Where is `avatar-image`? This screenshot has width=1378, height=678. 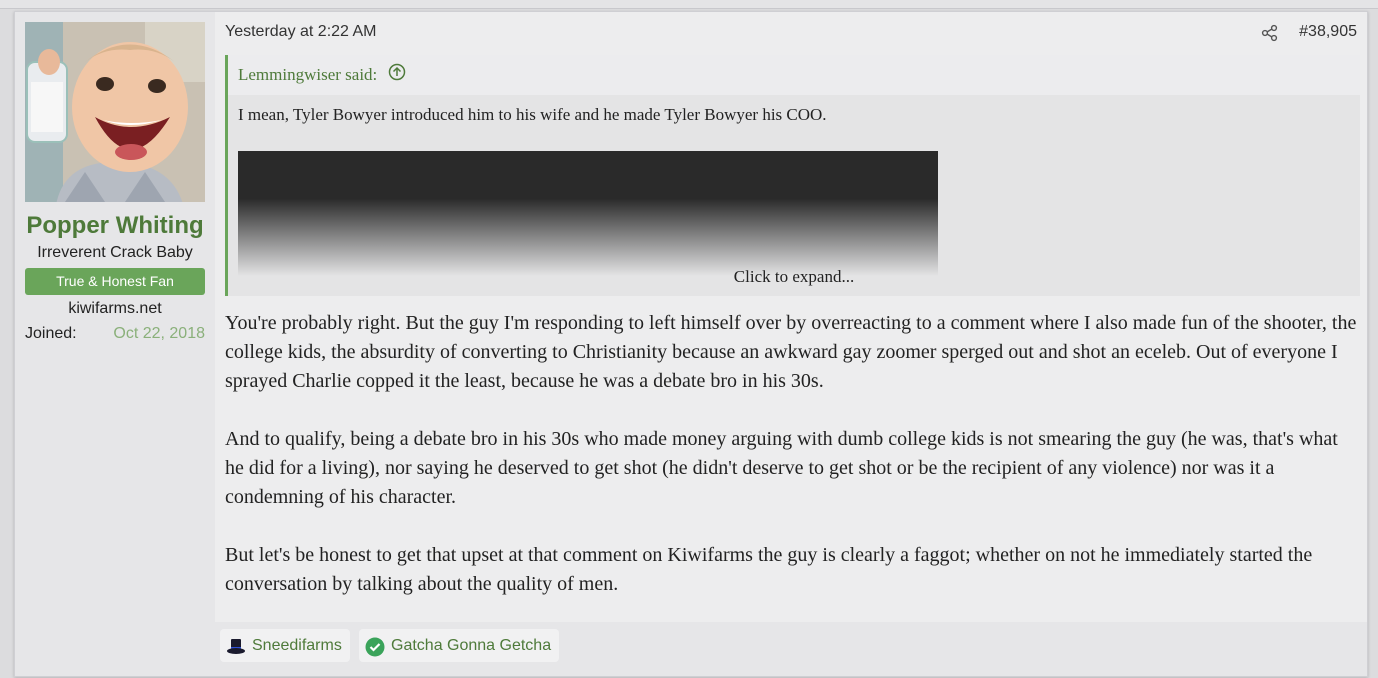
avatar-image is located at coordinates (115, 112).